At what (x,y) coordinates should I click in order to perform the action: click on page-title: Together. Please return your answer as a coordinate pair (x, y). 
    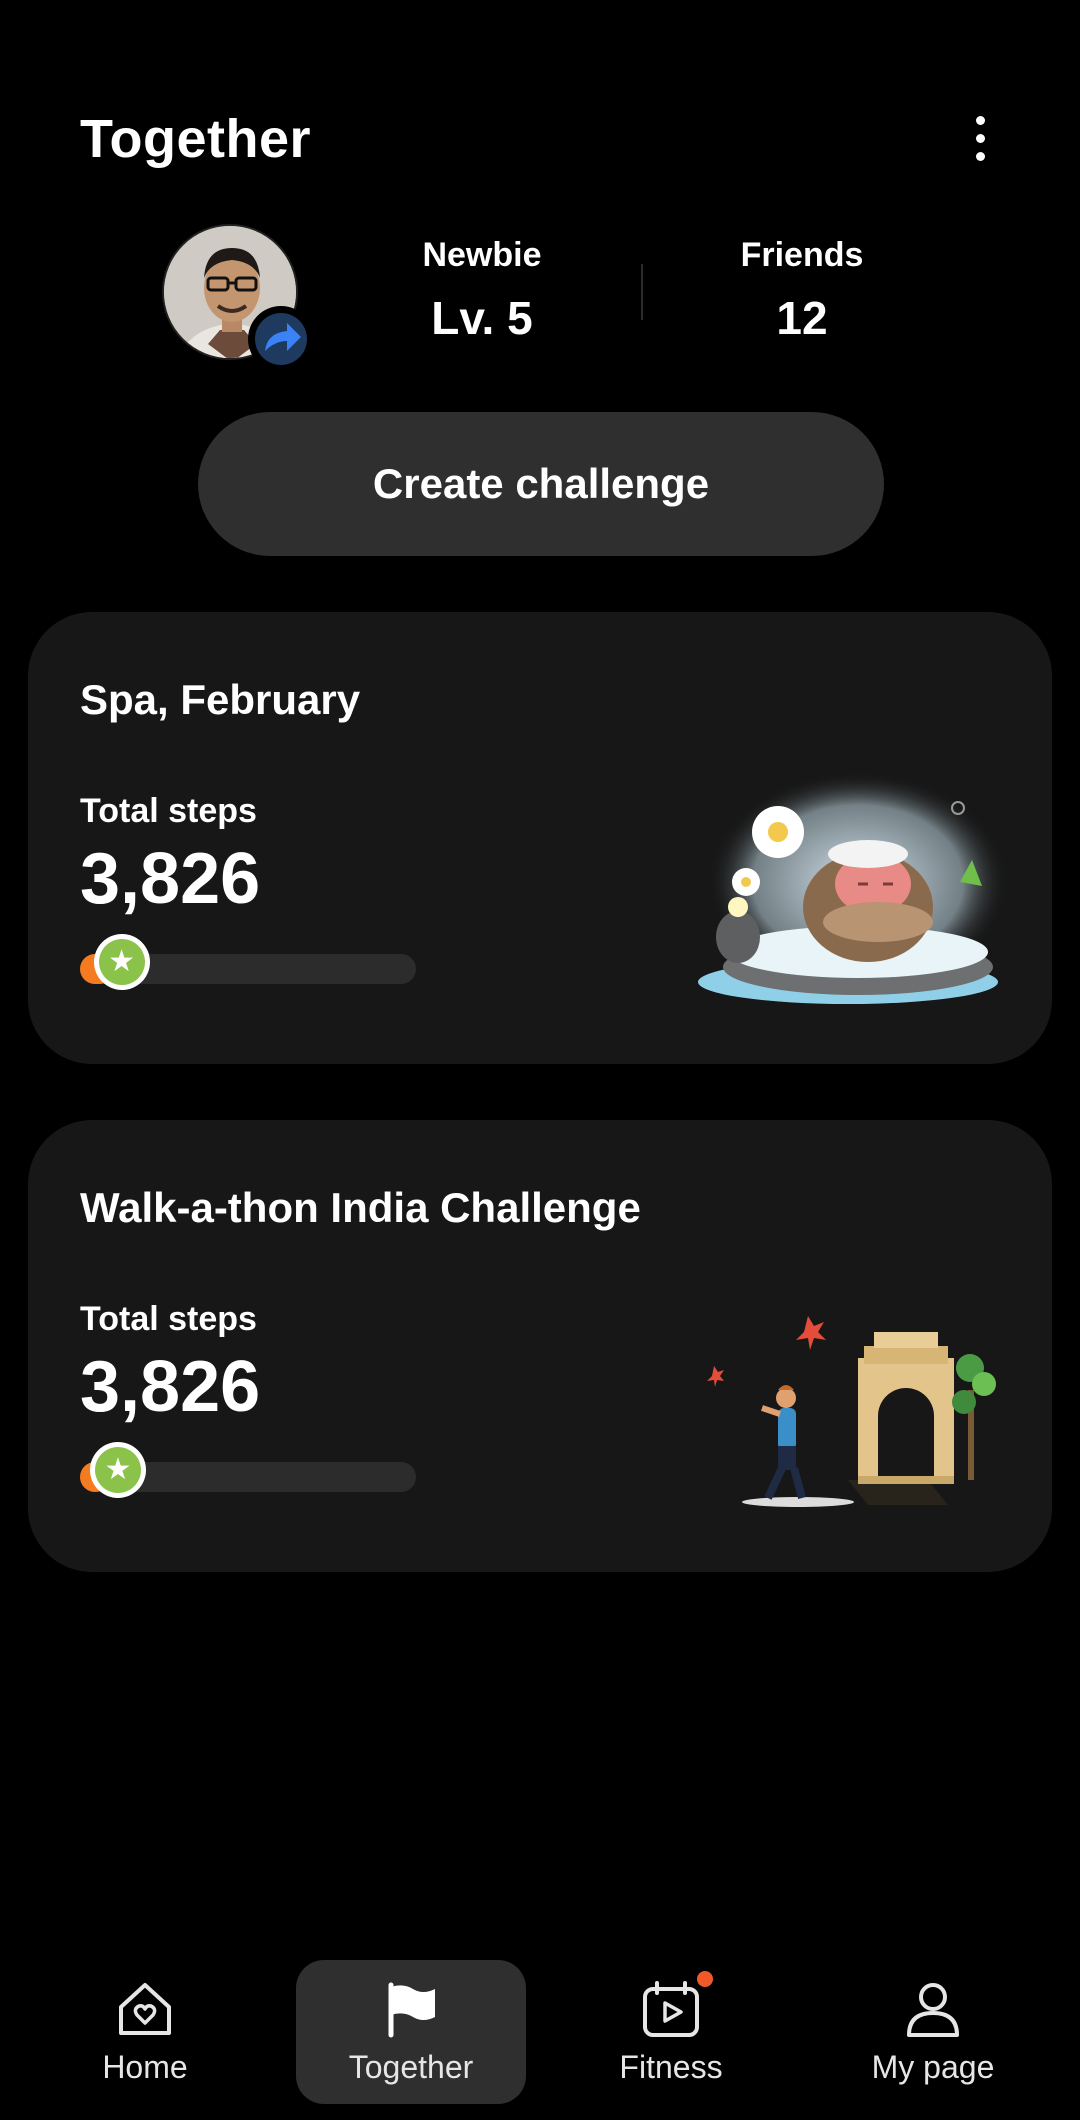
    Looking at the image, I should click on (195, 139).